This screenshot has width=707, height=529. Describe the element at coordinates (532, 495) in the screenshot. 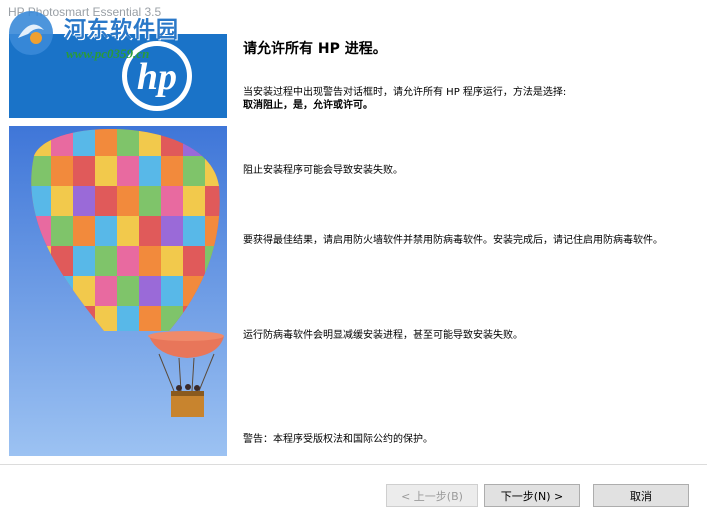

I see `next-button: 下一步(N) >` at that location.